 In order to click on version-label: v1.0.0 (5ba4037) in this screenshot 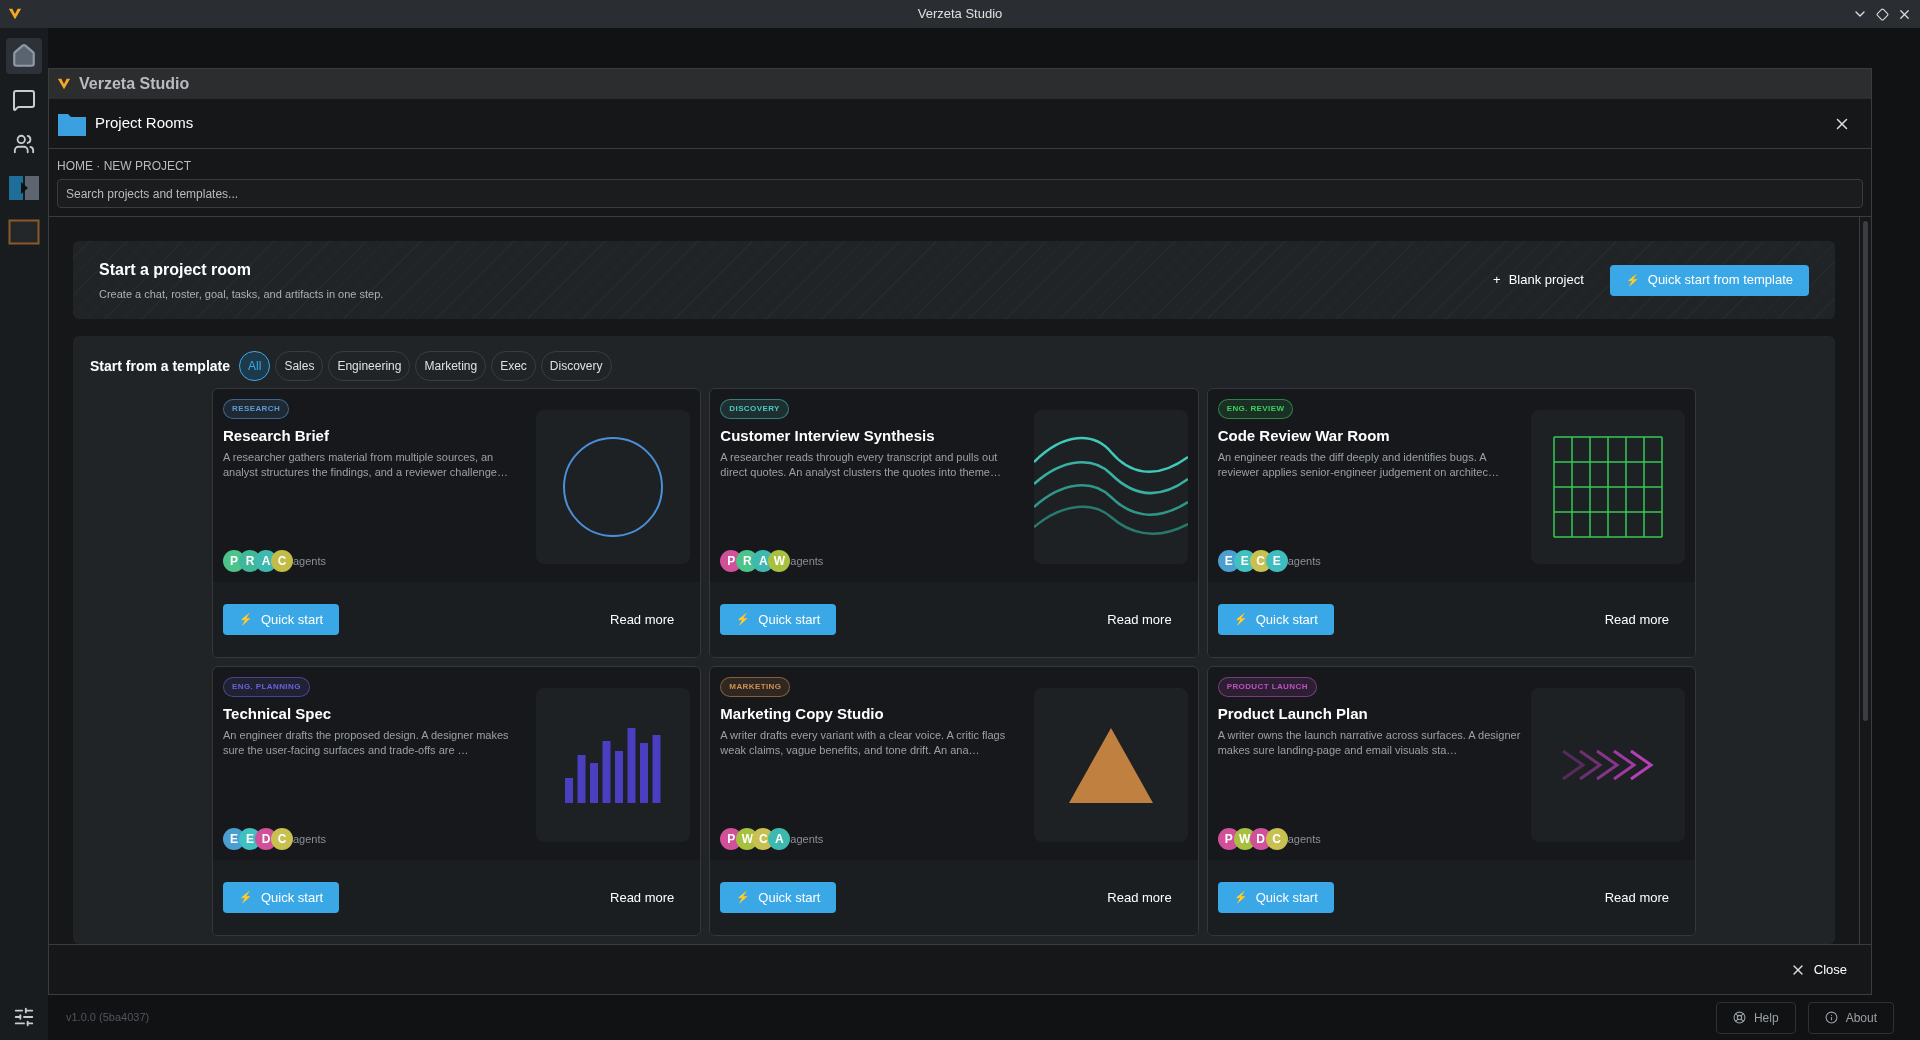, I will do `click(108, 1018)`.